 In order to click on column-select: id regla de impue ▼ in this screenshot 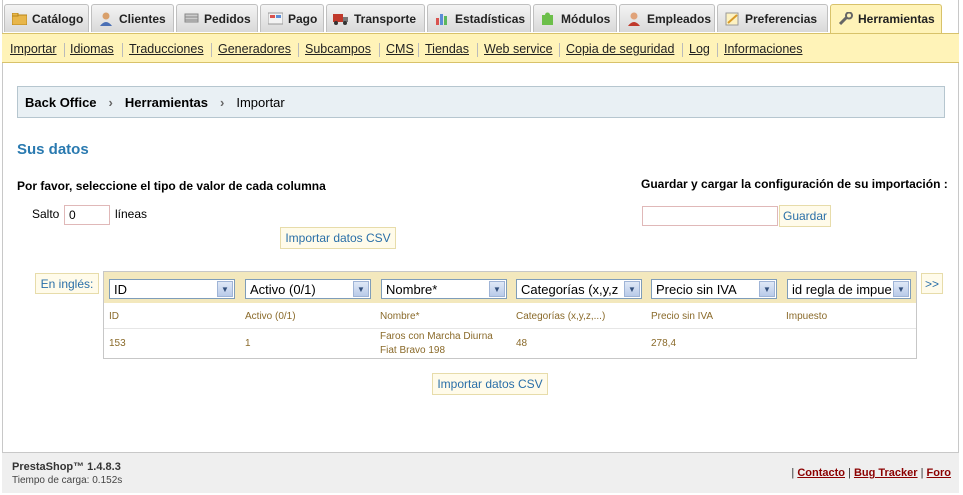, I will do `click(849, 289)`.